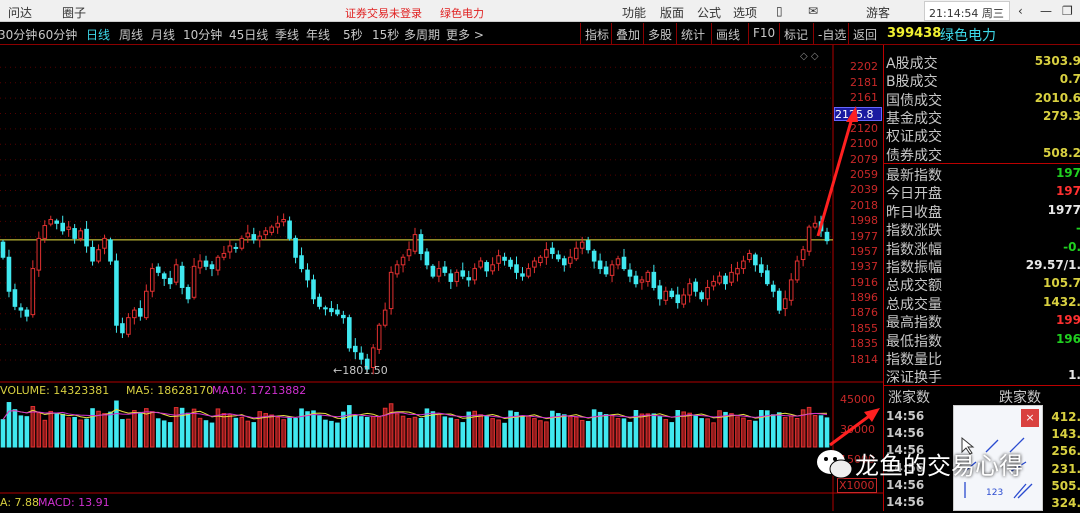 This screenshot has height=513, width=1080. What do you see at coordinates (939, 466) in the screenshot?
I see `watermark: 龙鱼的交易心得` at bounding box center [939, 466].